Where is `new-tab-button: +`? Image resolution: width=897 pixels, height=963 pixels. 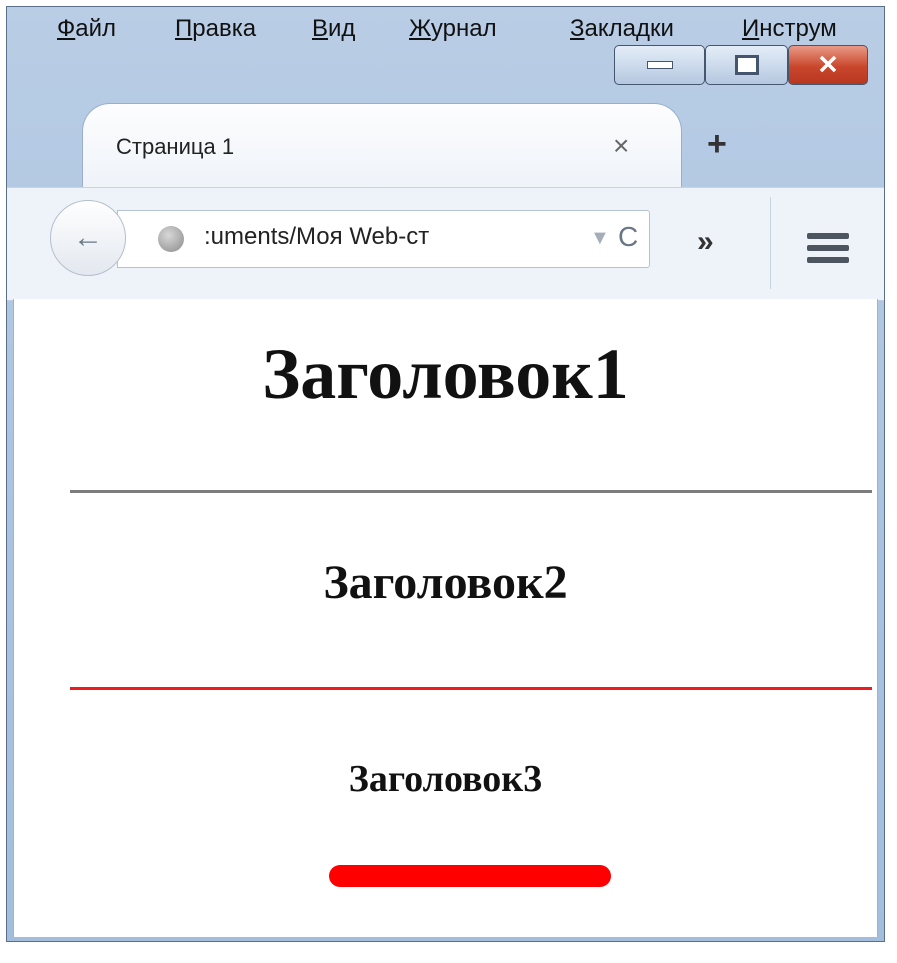
new-tab-button: + is located at coordinates (717, 144).